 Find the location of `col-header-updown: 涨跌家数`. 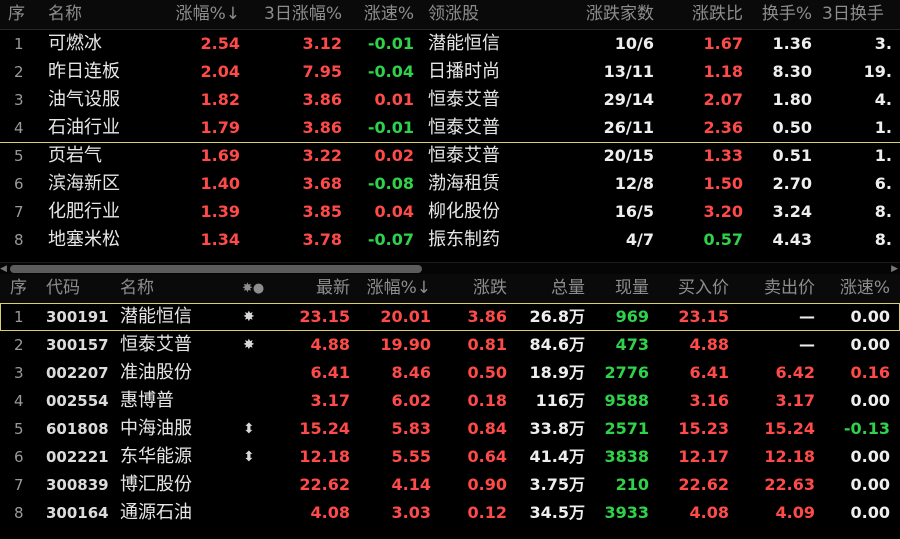

col-header-updown: 涨跌家数 is located at coordinates (620, 14).